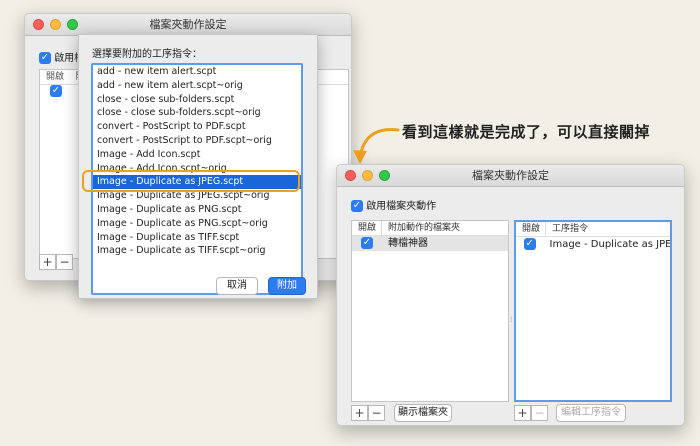 The width and height of the screenshot is (700, 446). Describe the element at coordinates (237, 286) in the screenshot. I see `cancel-button: 取消` at that location.